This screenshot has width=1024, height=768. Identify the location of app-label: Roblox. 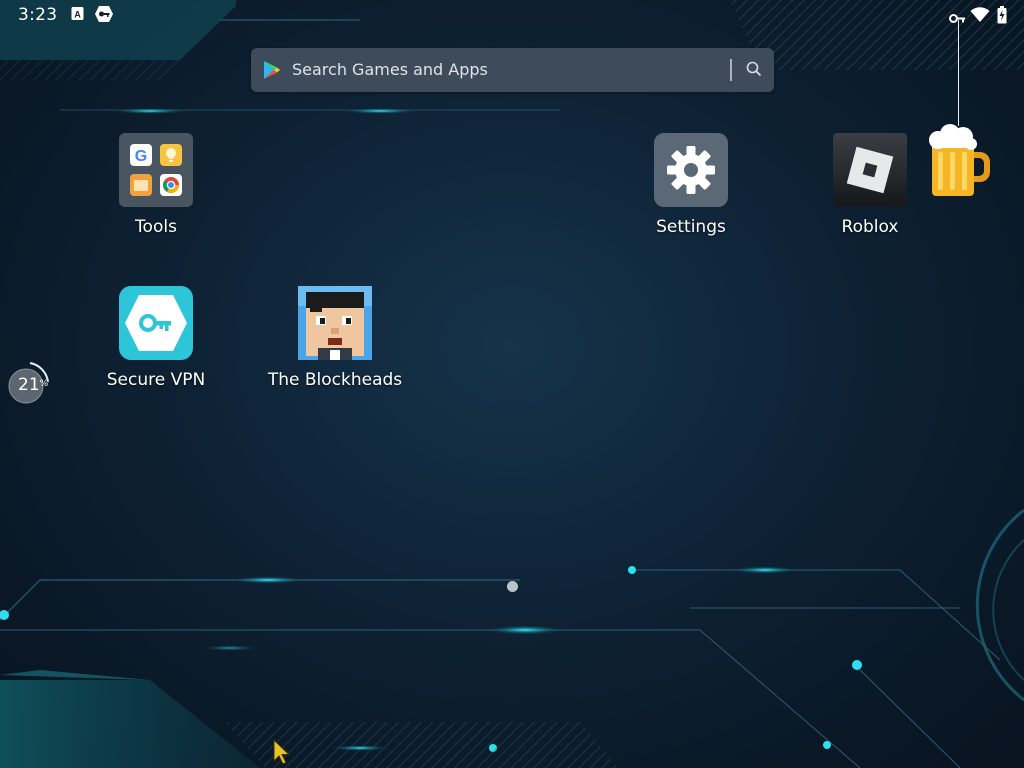
(870, 227).